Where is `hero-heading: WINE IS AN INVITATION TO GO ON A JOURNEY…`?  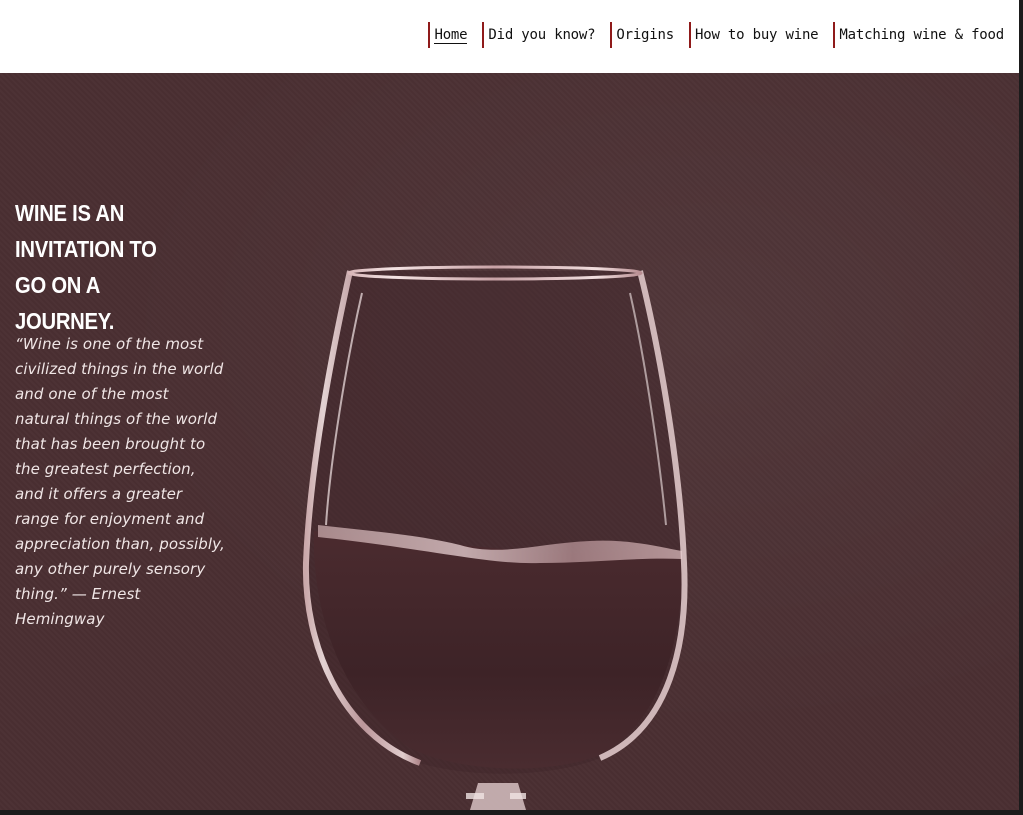
hero-heading: WINE IS AN INVITATION TO GO ON A JOURNEY… is located at coordinates (86, 267).